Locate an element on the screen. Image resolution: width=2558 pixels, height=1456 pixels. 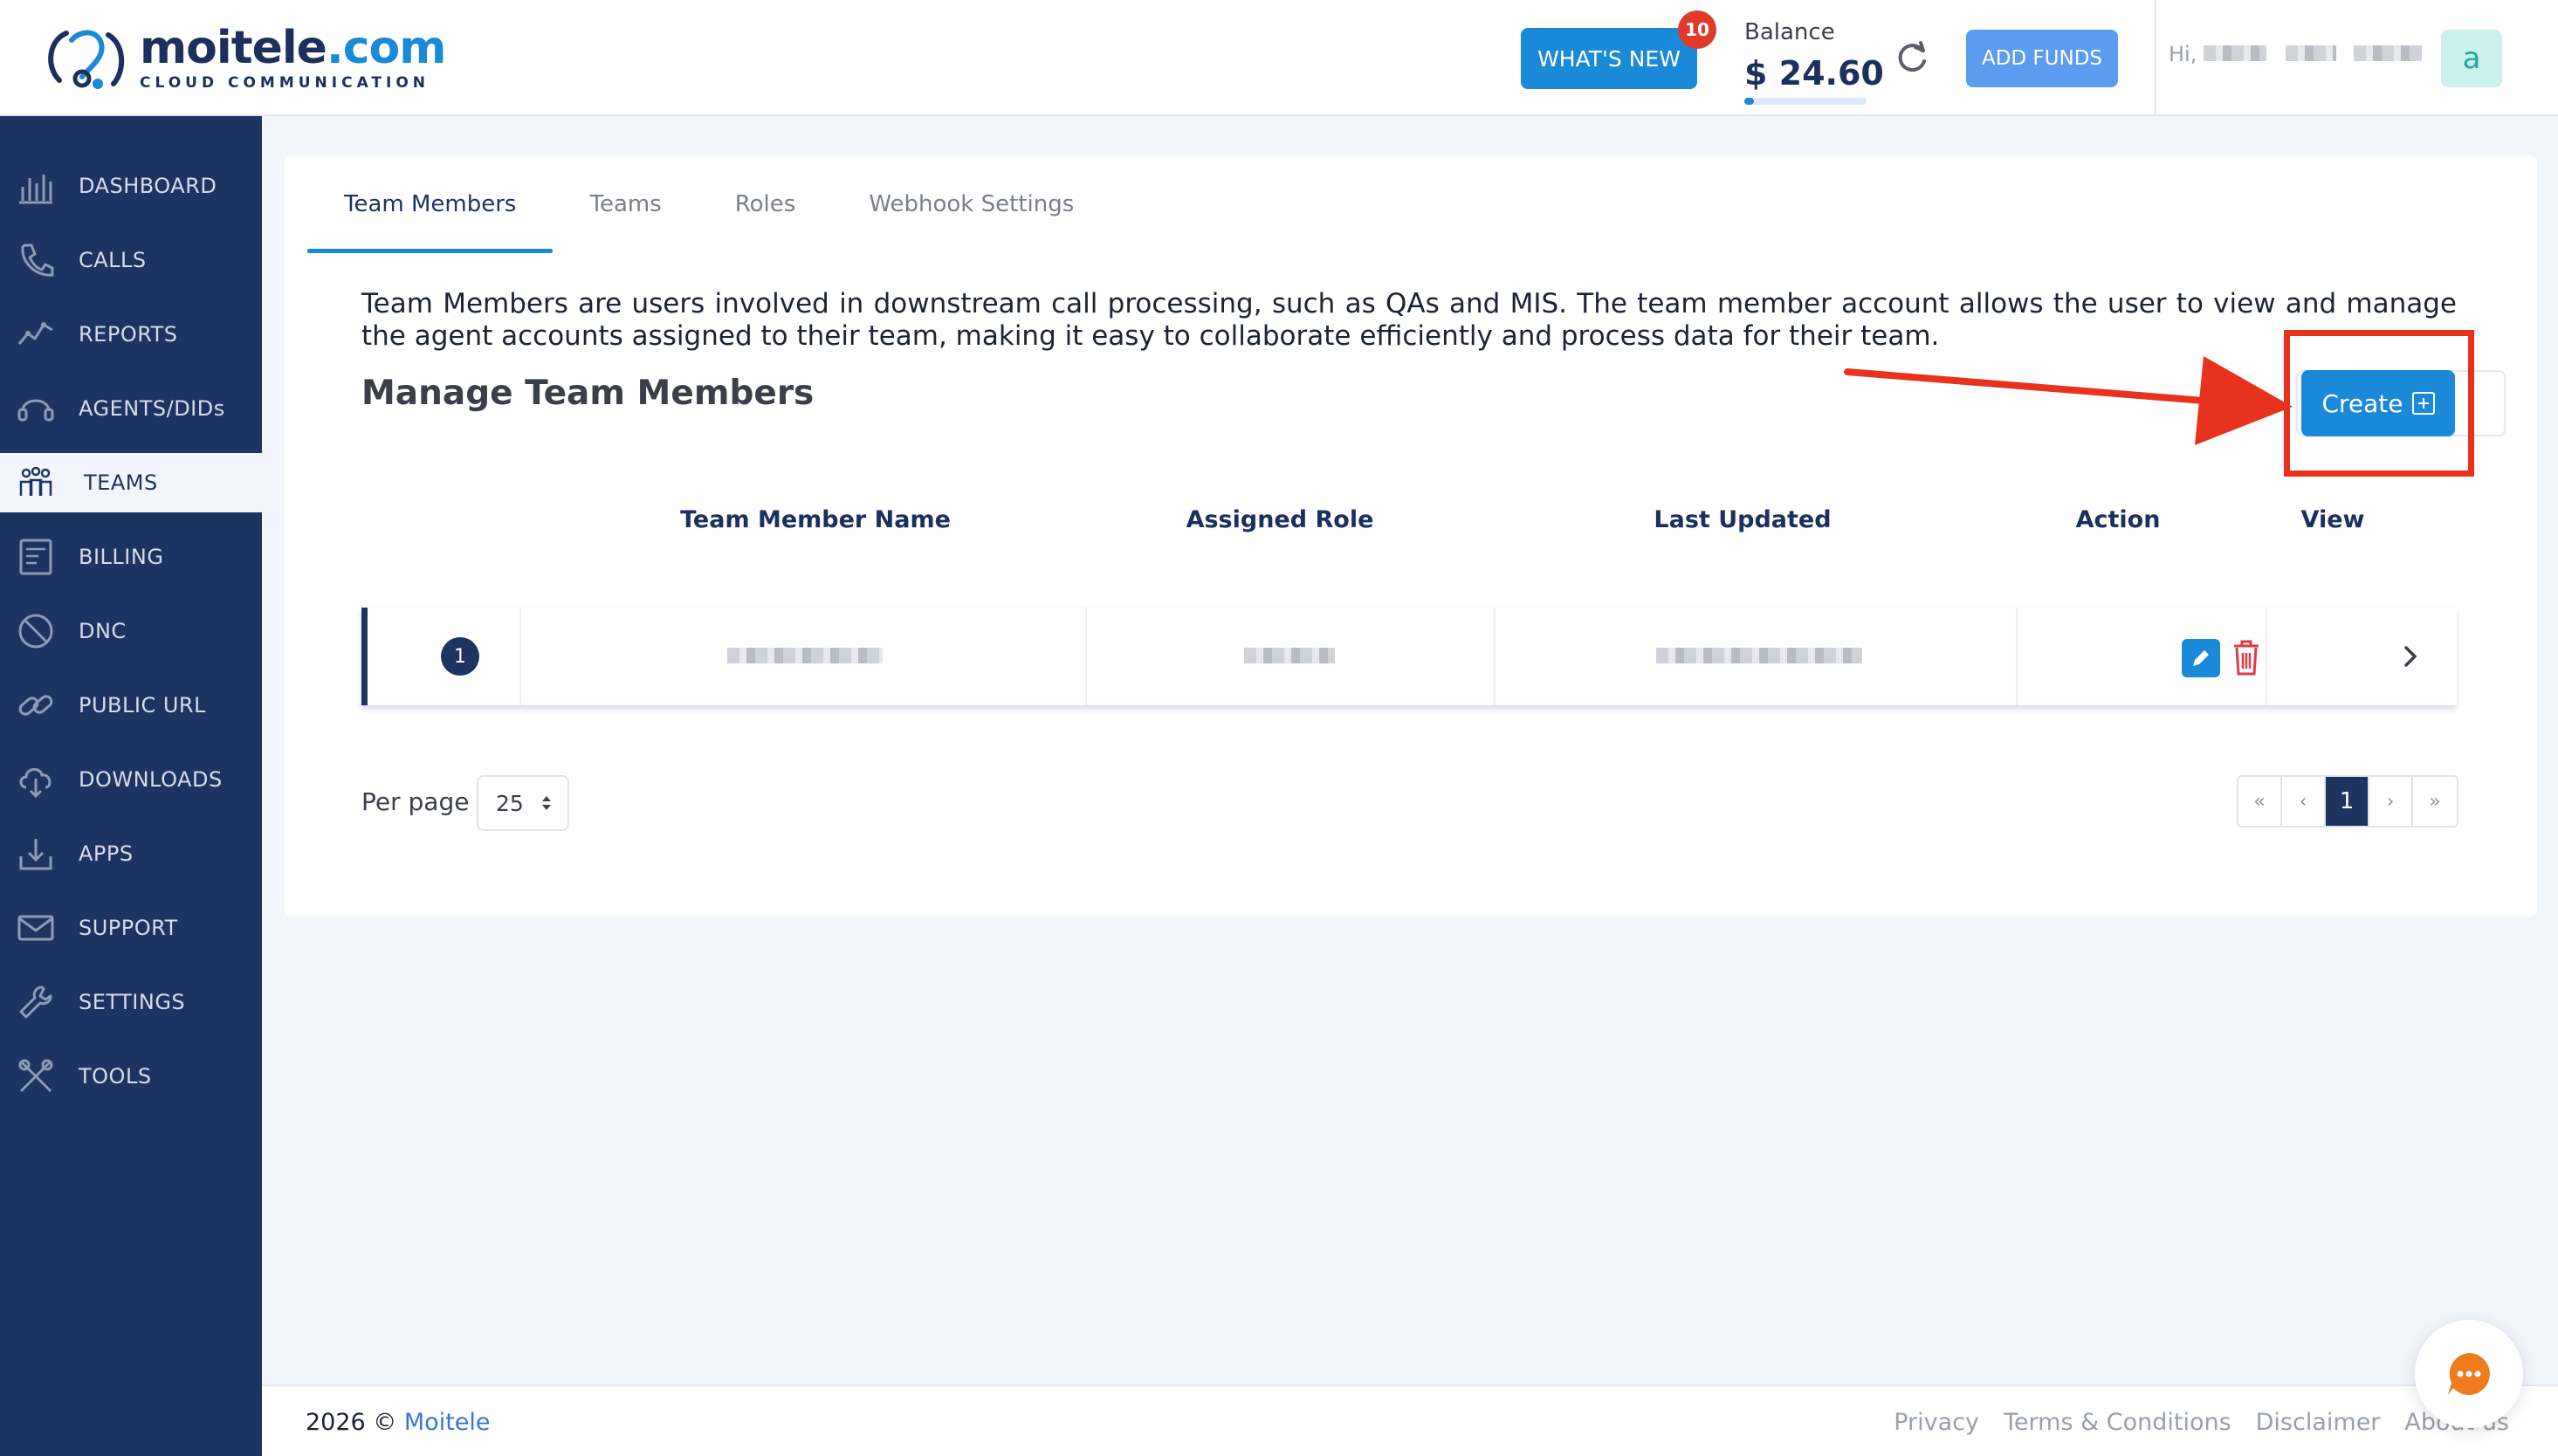
sidebar-item-settings: SETTINGS is located at coordinates (131, 1002).